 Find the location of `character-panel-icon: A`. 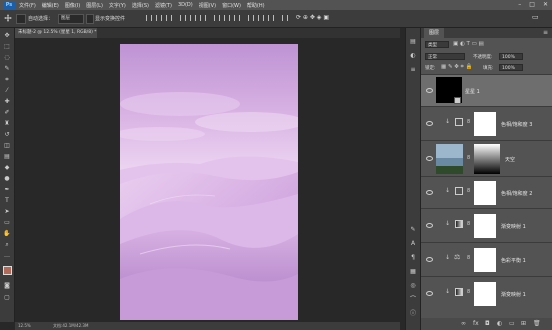

character-panel-icon: A is located at coordinates (413, 244).